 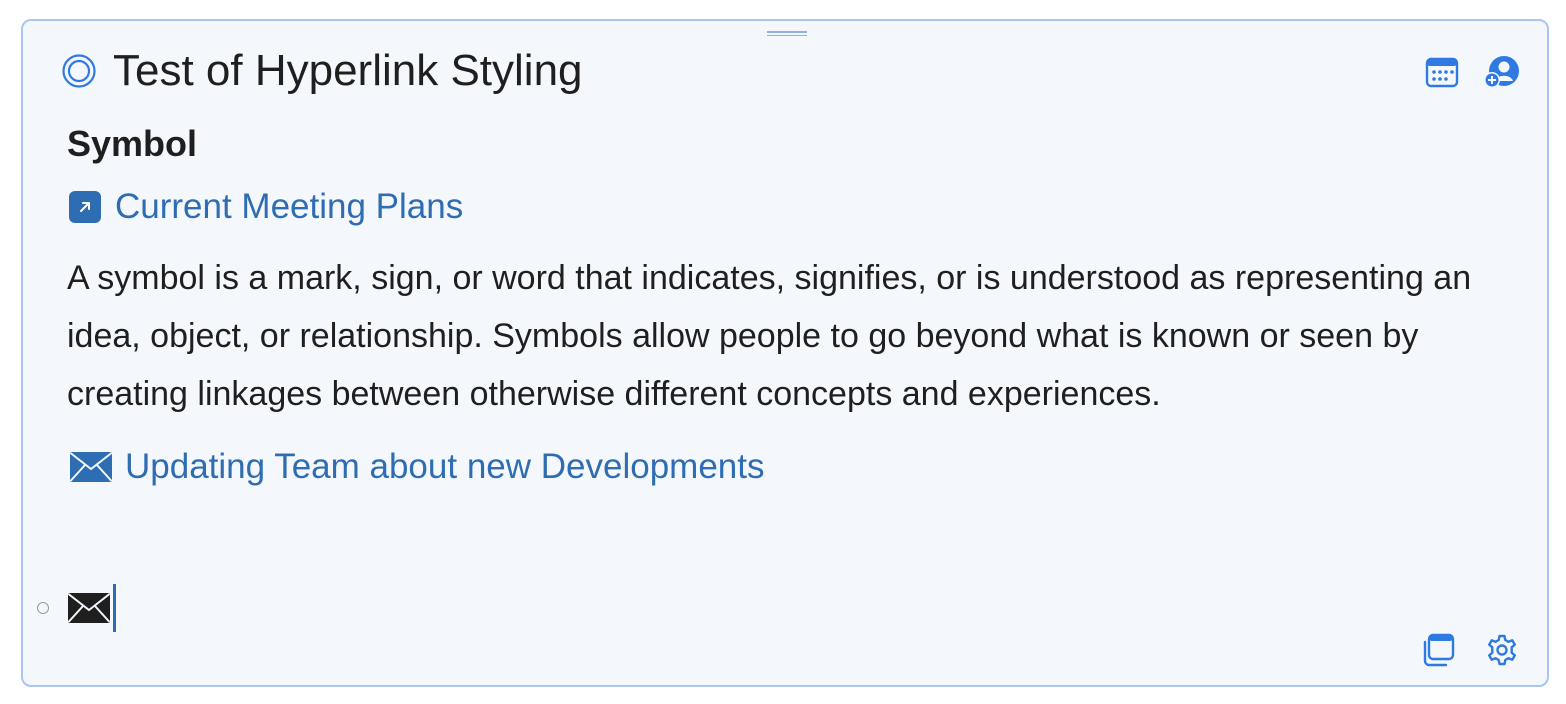 What do you see at coordinates (114, 608) in the screenshot?
I see `text-caret` at bounding box center [114, 608].